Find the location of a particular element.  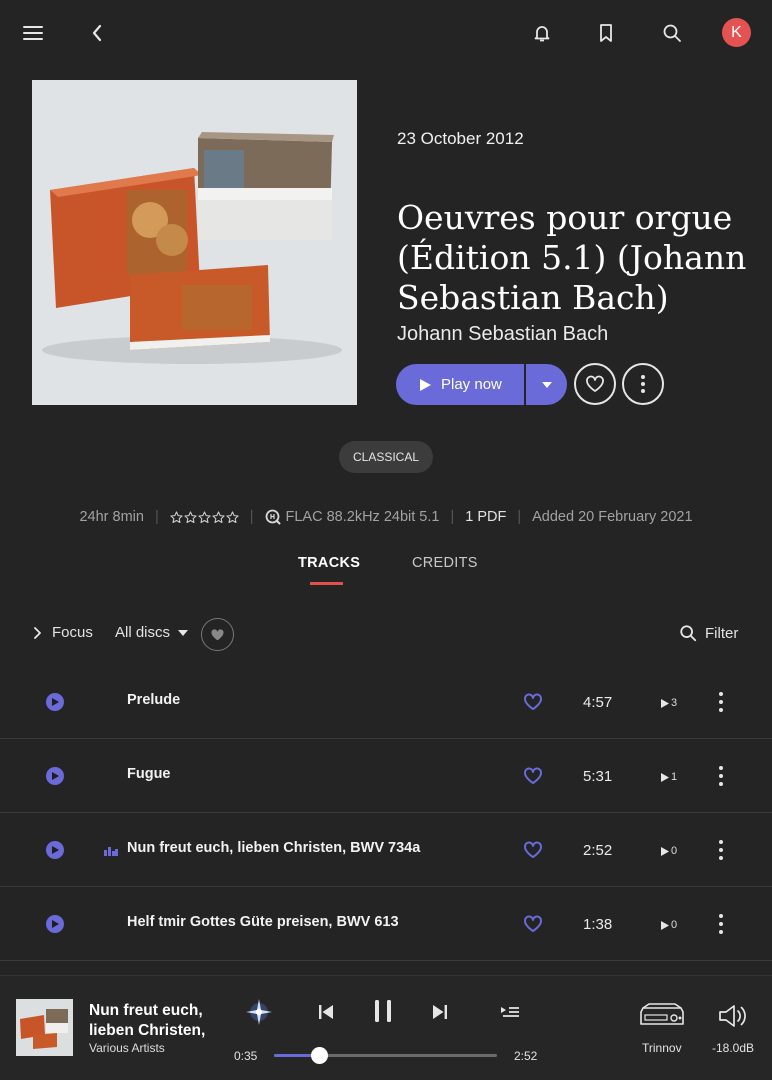

album-artist: Johann Sebastian Bach is located at coordinates (502, 334).